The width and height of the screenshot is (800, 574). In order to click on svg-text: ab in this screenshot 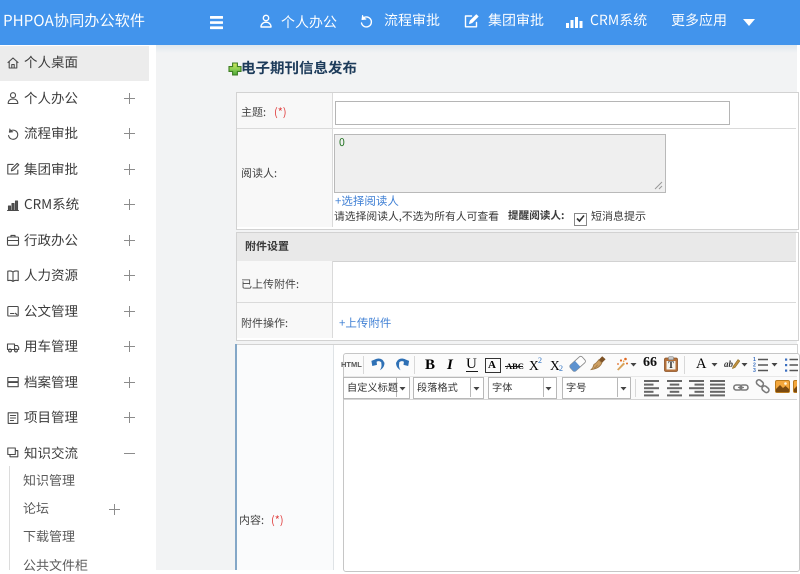, I will do `click(729, 364)`.